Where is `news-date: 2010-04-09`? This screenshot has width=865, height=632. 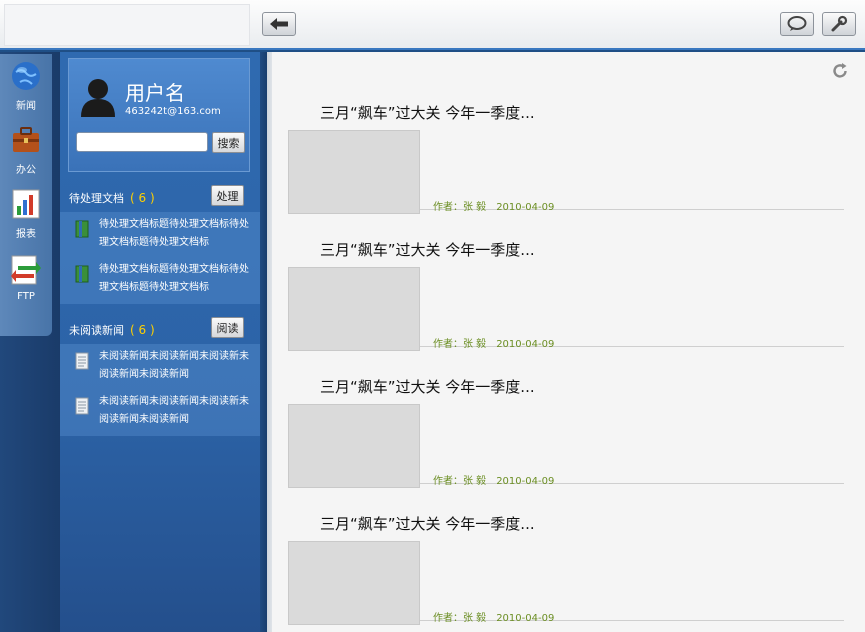
news-date: 2010-04-09 is located at coordinates (525, 618).